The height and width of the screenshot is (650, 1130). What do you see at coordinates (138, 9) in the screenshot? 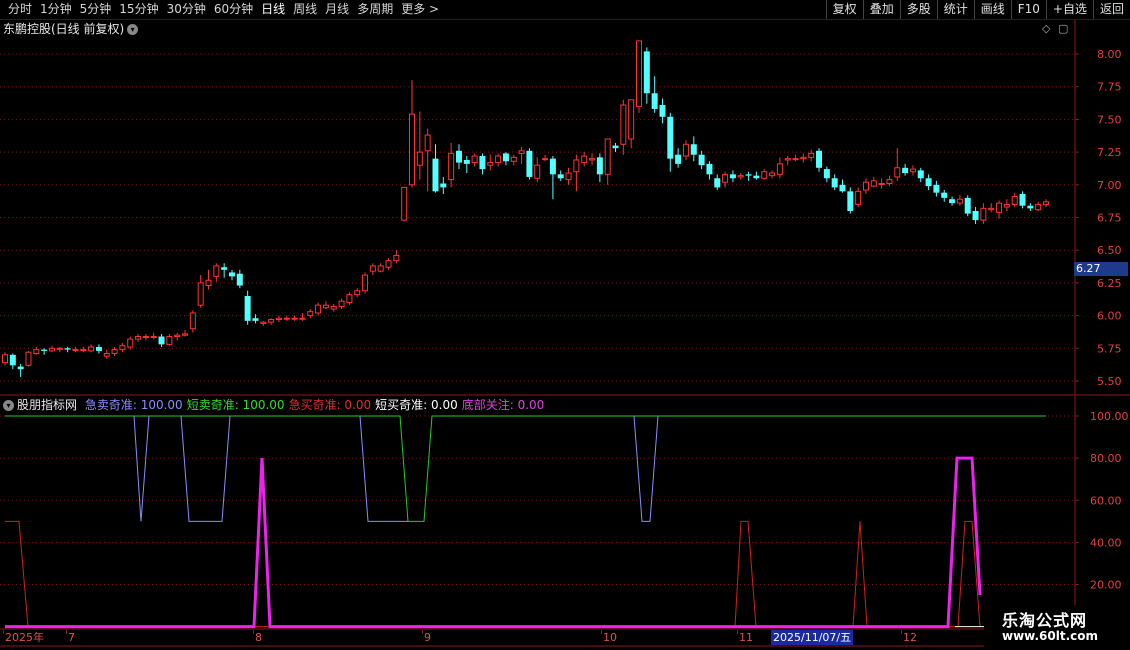
I see `tab-period-3: 15分钟` at bounding box center [138, 9].